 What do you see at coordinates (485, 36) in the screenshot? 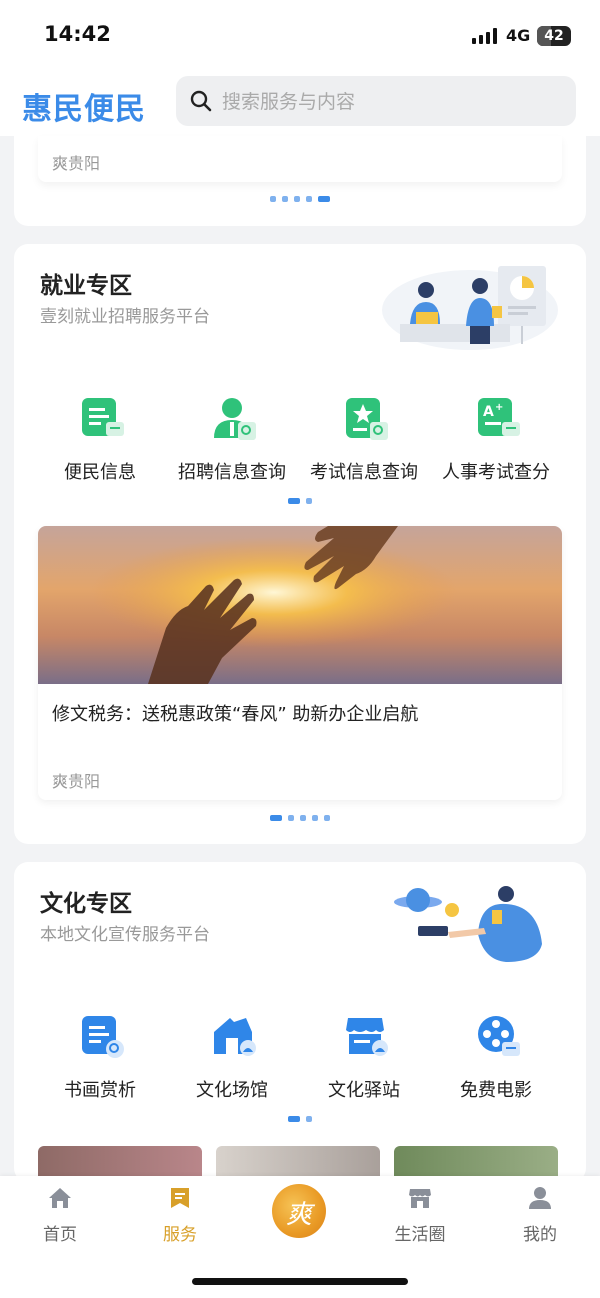
I see `signal-icon` at bounding box center [485, 36].